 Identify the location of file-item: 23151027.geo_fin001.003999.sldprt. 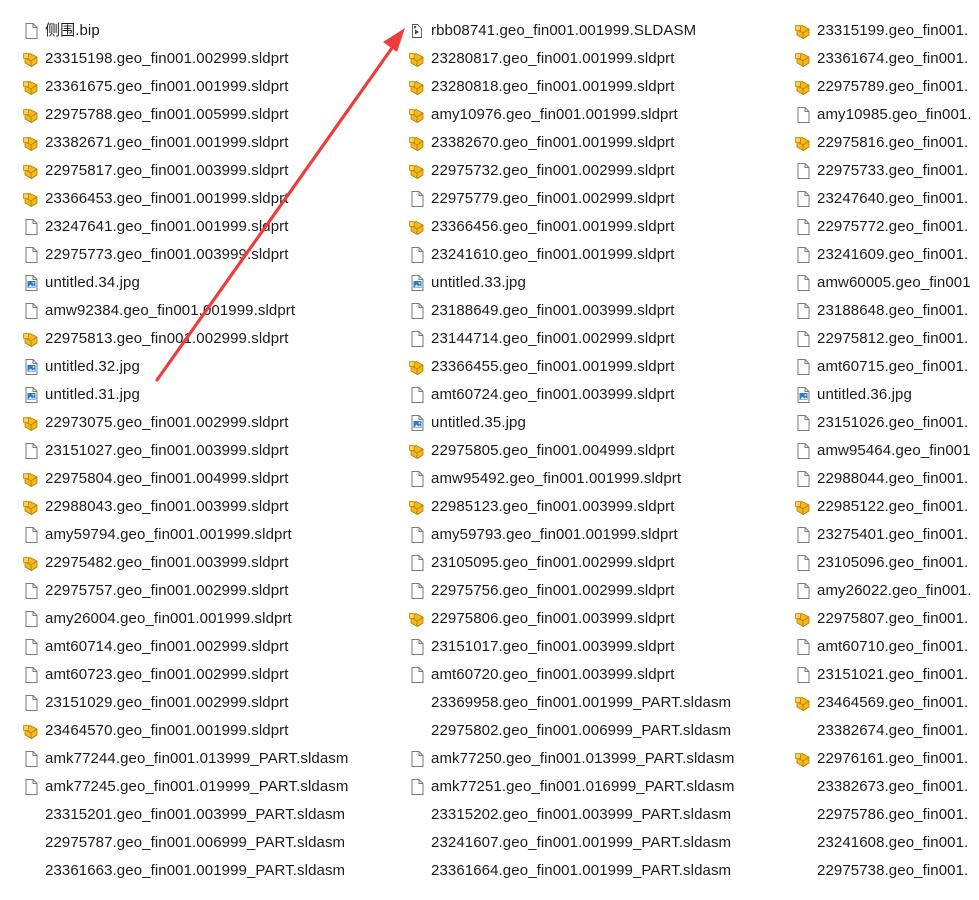
(185, 451).